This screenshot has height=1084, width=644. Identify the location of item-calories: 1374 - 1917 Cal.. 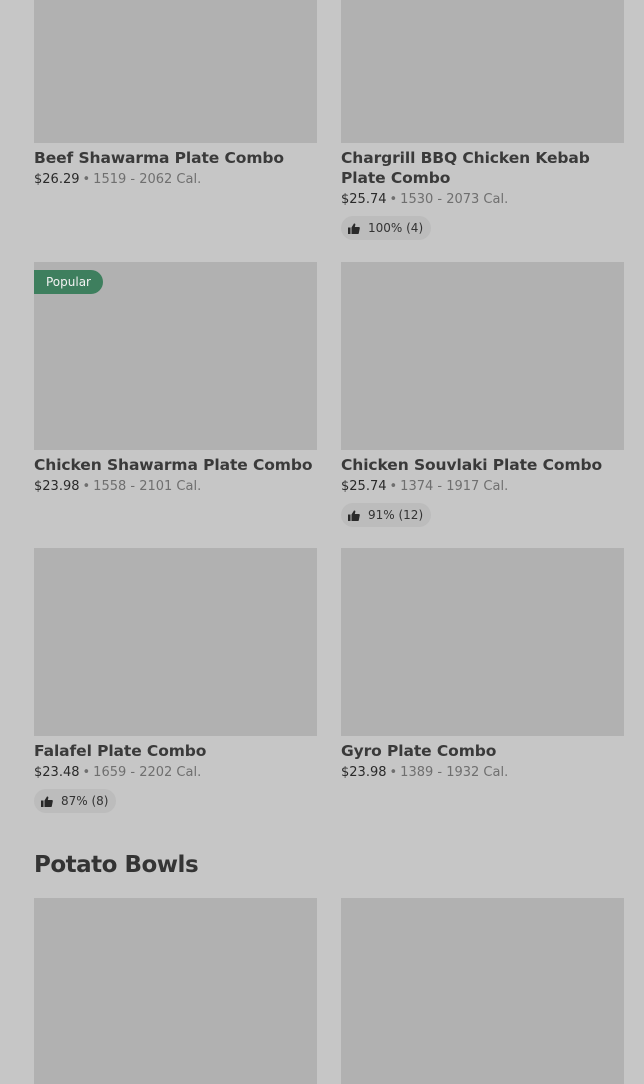
(454, 486).